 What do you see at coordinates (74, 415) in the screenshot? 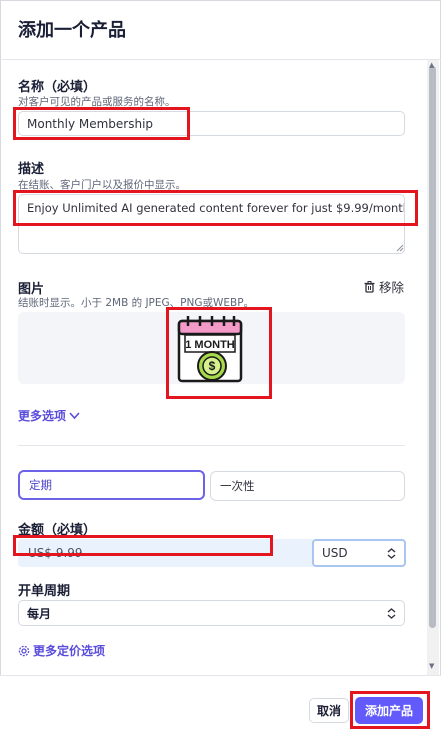
I see `chevron-down-icon` at bounding box center [74, 415].